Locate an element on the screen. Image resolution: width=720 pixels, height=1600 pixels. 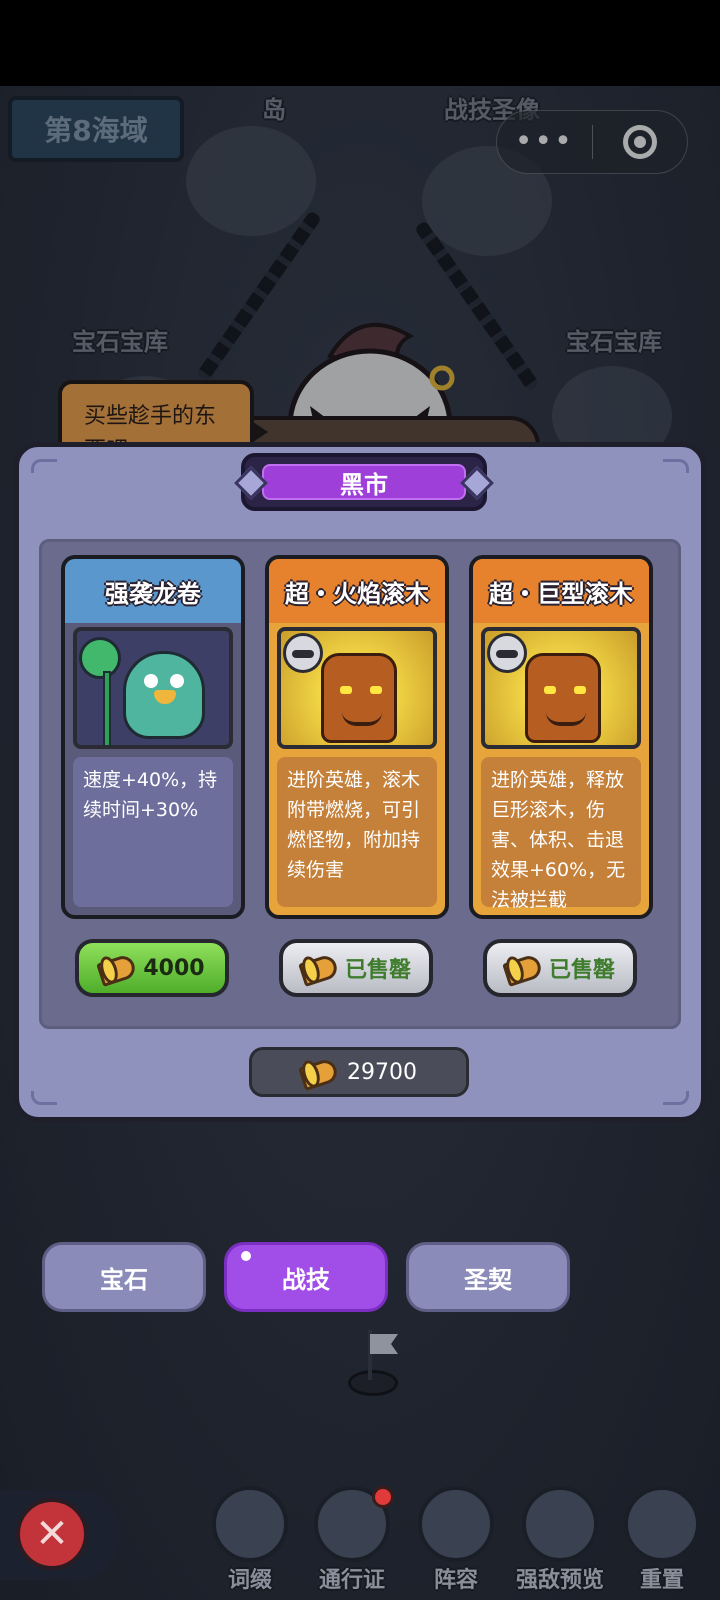
gold-balance: 29700 is located at coordinates (359, 1072).